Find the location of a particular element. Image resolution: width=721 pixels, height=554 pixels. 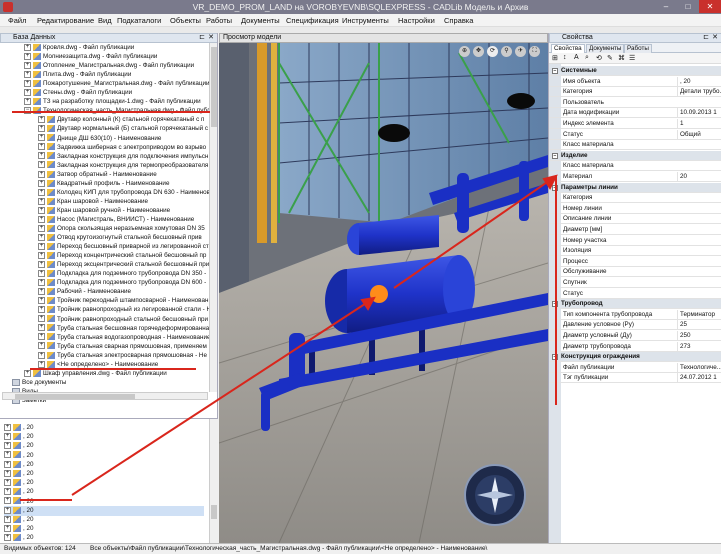

menu-file: Файл is located at coordinates (17, 20).